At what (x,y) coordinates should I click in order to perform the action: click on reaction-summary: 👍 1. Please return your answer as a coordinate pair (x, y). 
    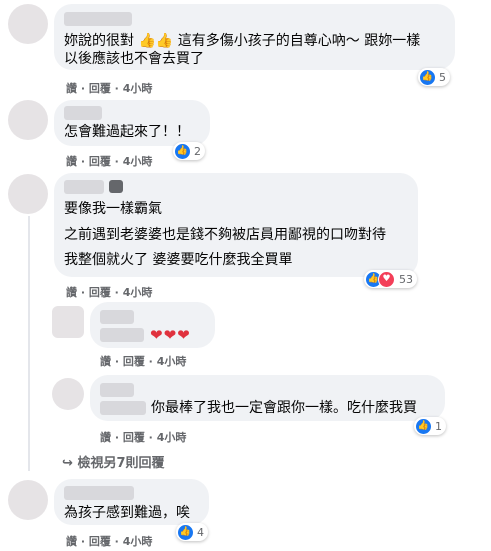
    Looking at the image, I should click on (430, 426).